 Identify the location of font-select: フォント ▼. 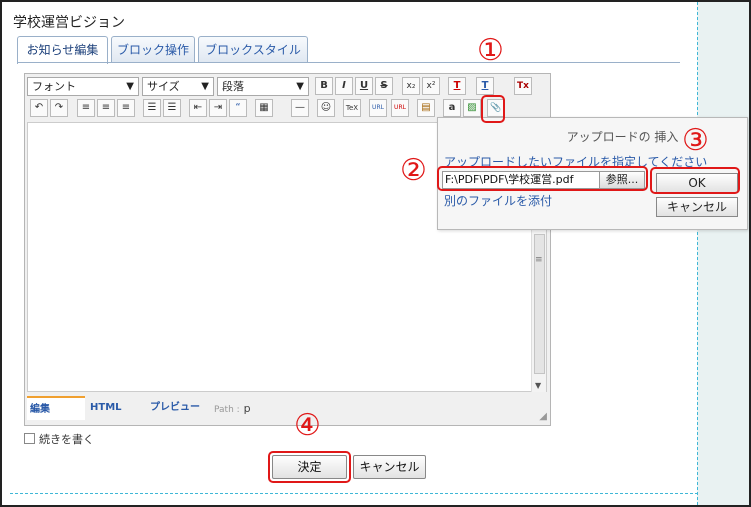
(83, 86).